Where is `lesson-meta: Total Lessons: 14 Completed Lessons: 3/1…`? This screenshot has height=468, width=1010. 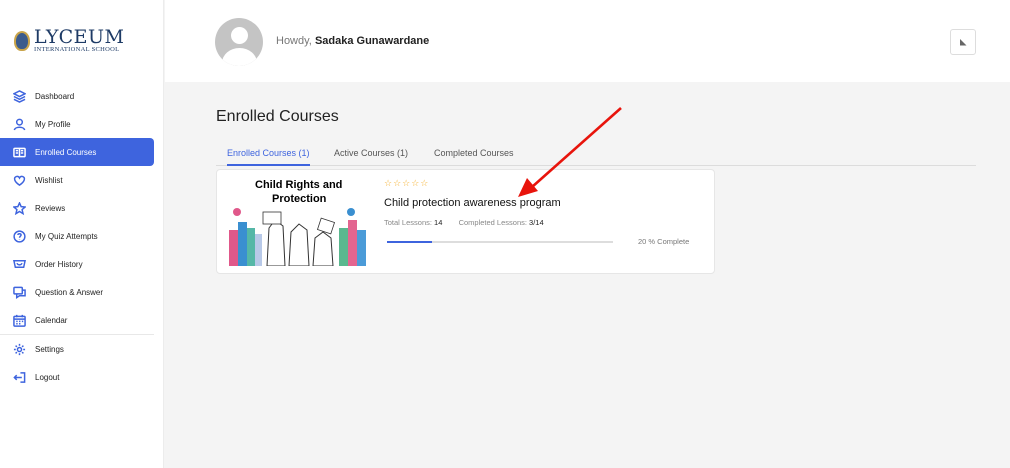 lesson-meta: Total Lessons: 14 Completed Lessons: 3/1… is located at coordinates (464, 222).